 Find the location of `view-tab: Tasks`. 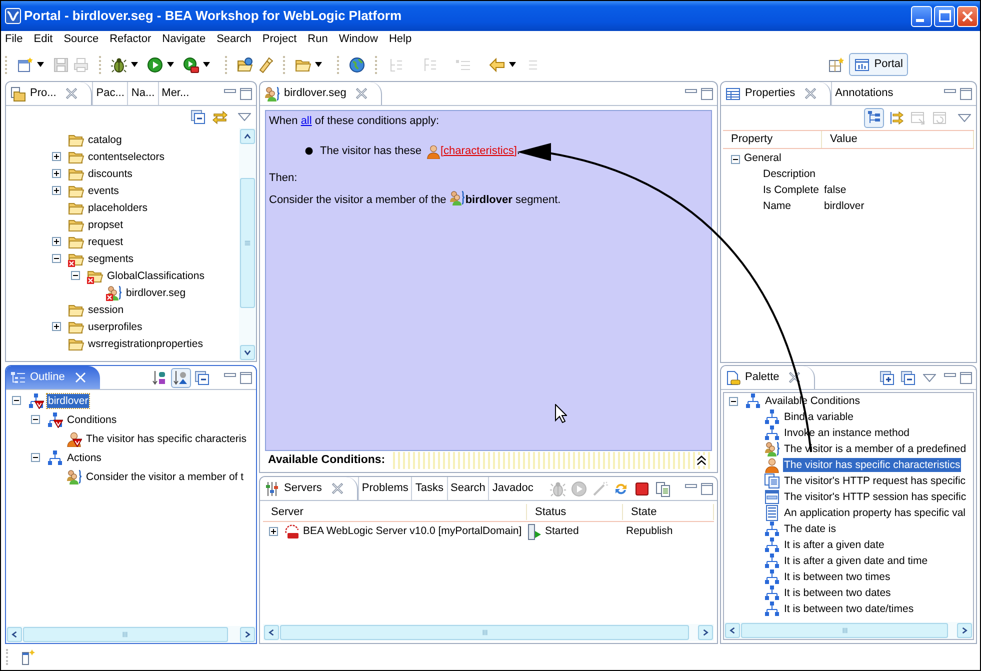

view-tab: Tasks is located at coordinates (428, 488).